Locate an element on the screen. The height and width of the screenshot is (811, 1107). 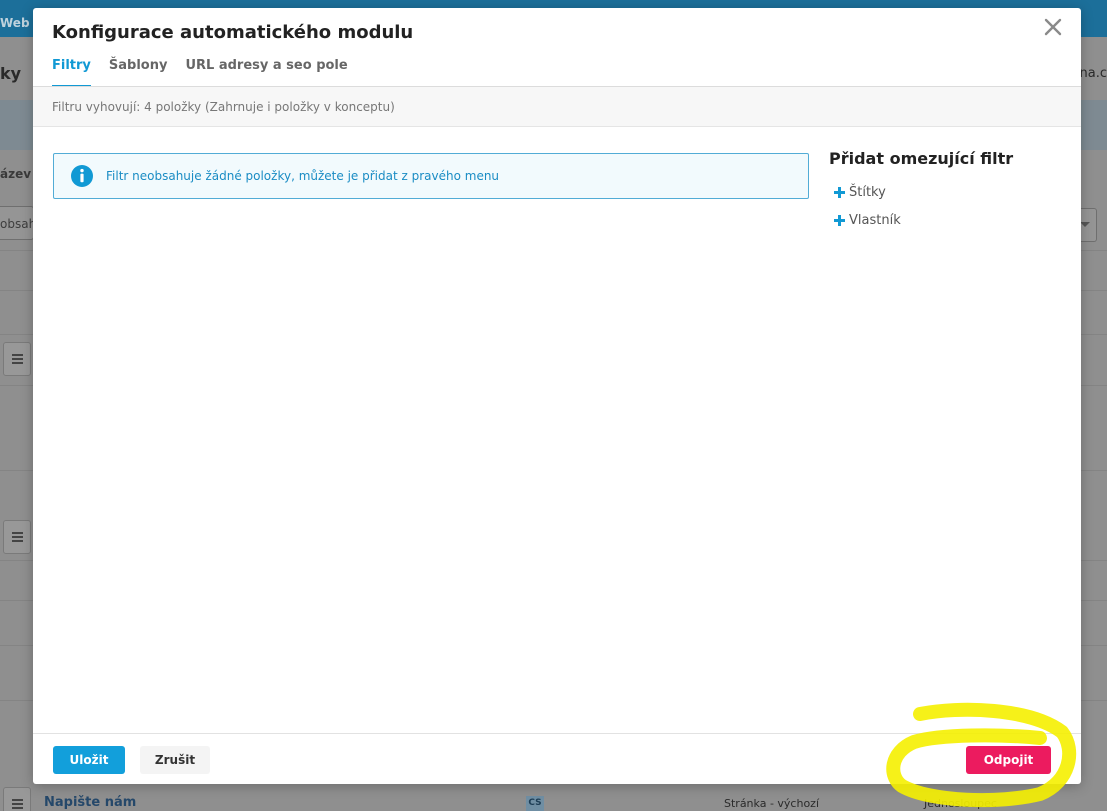
add-filter-stitky: Štítky is located at coordinates (860, 192).